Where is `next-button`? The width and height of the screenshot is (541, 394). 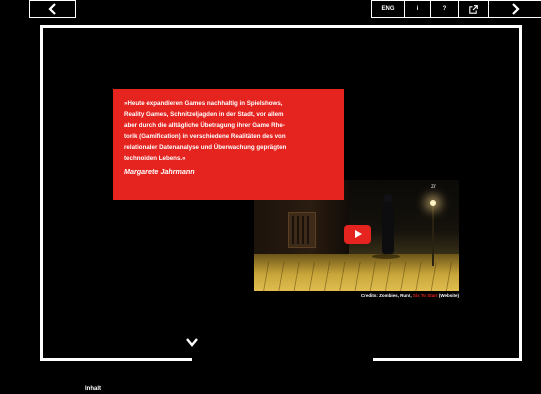
next-button is located at coordinates (514, 9).